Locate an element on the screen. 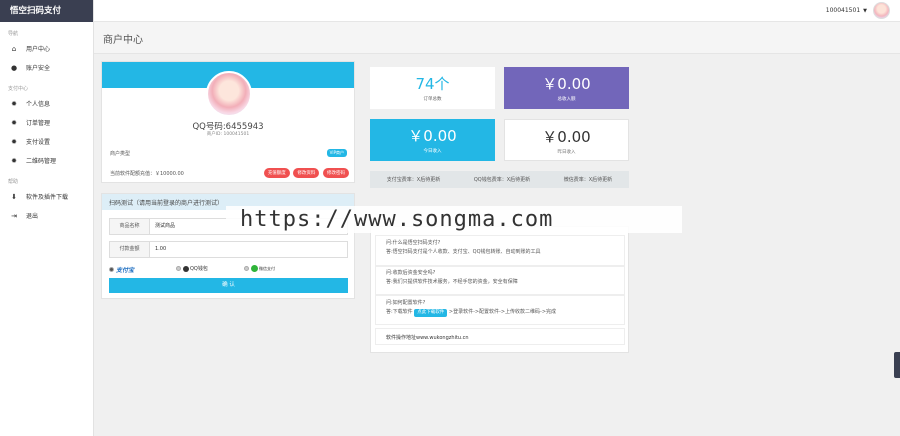  profile-avatar is located at coordinates (229, 94).